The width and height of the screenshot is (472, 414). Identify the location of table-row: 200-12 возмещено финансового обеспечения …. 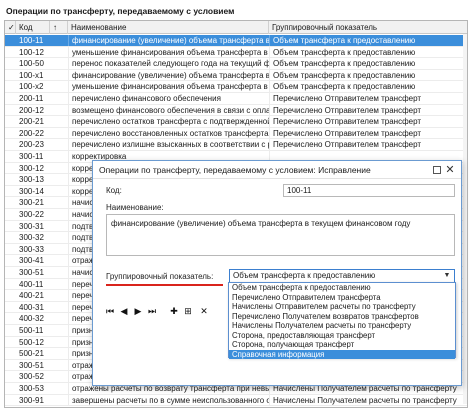
(236, 110).